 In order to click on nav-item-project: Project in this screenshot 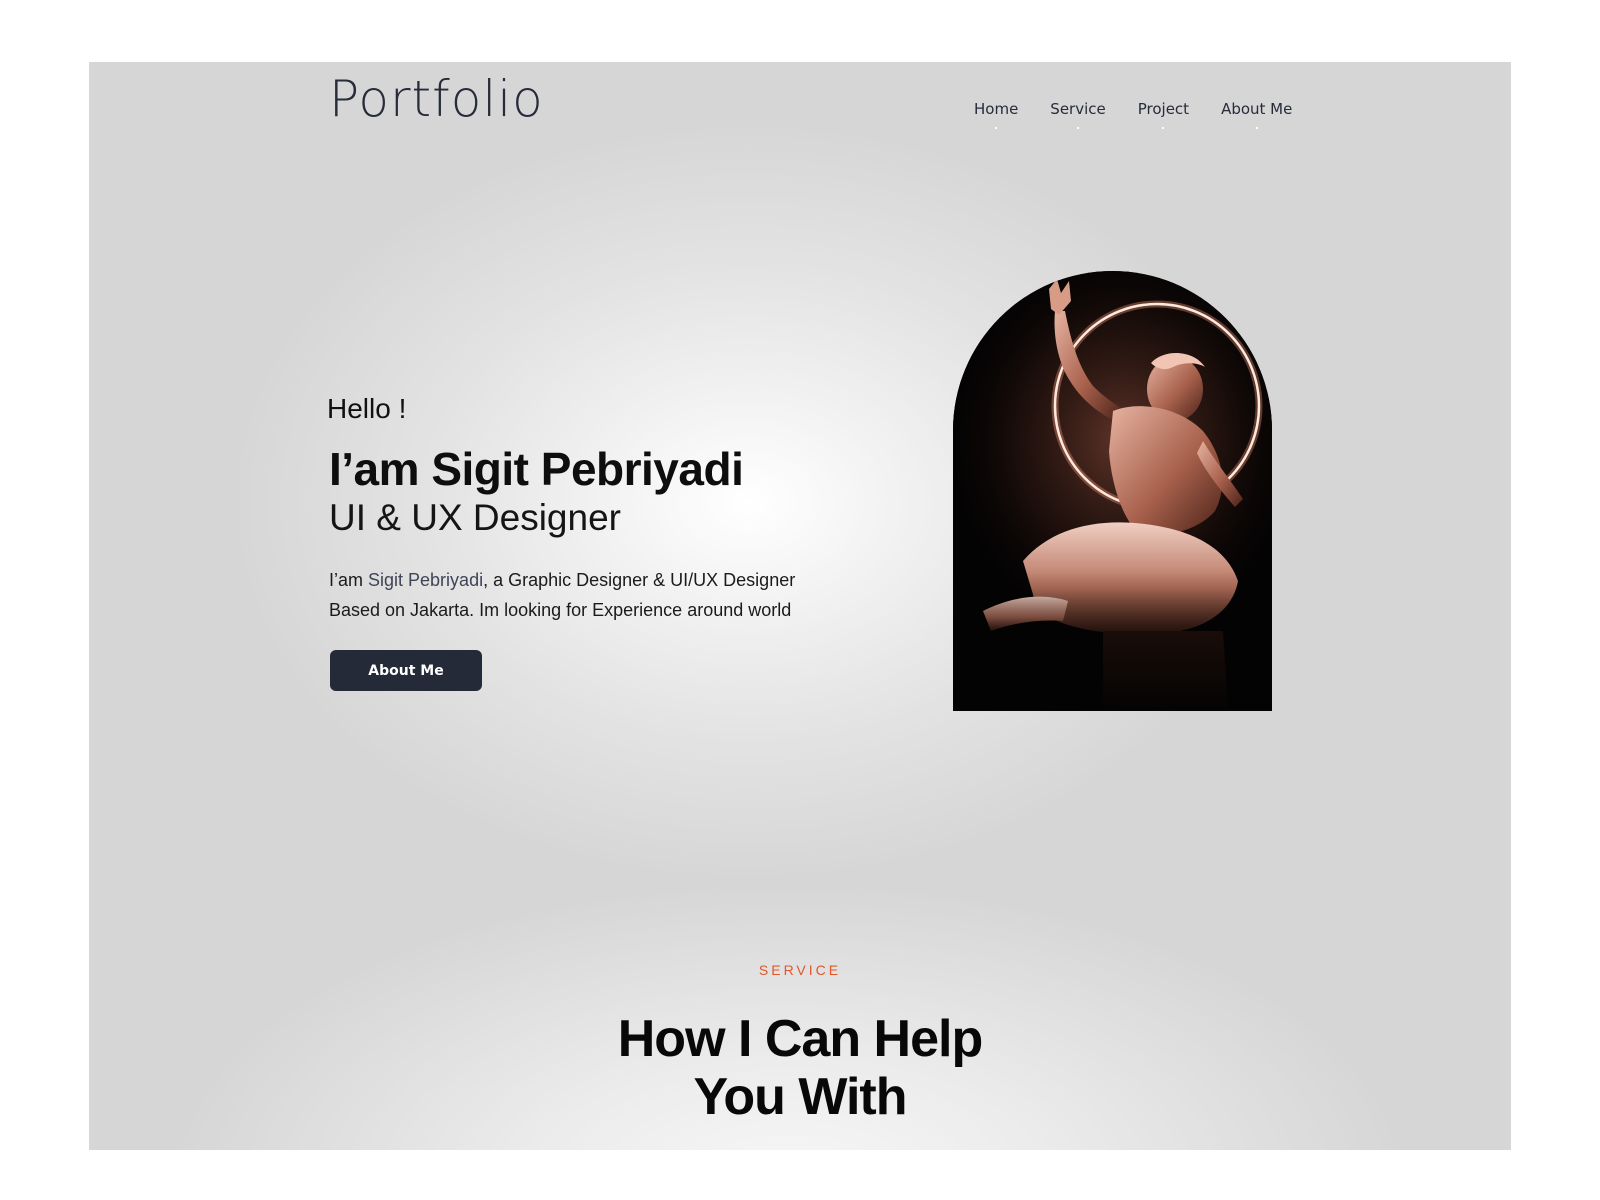, I will do `click(1163, 109)`.